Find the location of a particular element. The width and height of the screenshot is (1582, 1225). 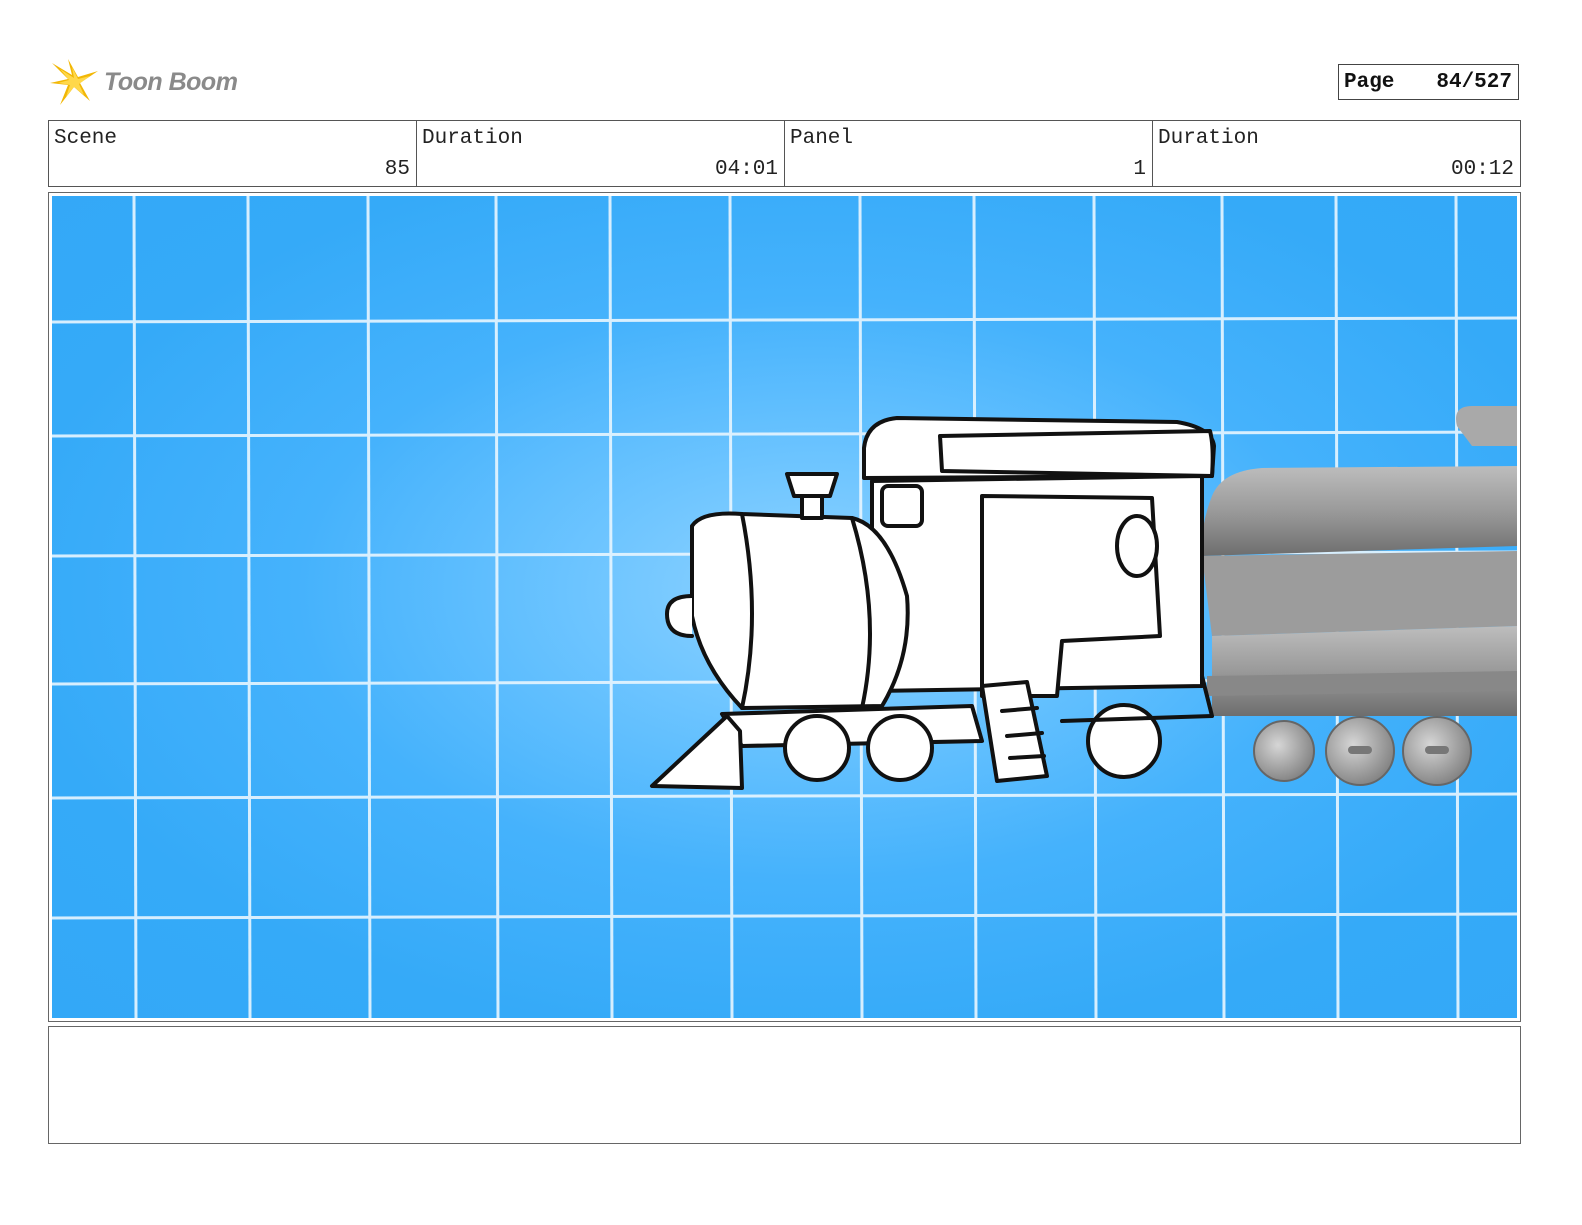

scene-label: Scene is located at coordinates (86, 138).